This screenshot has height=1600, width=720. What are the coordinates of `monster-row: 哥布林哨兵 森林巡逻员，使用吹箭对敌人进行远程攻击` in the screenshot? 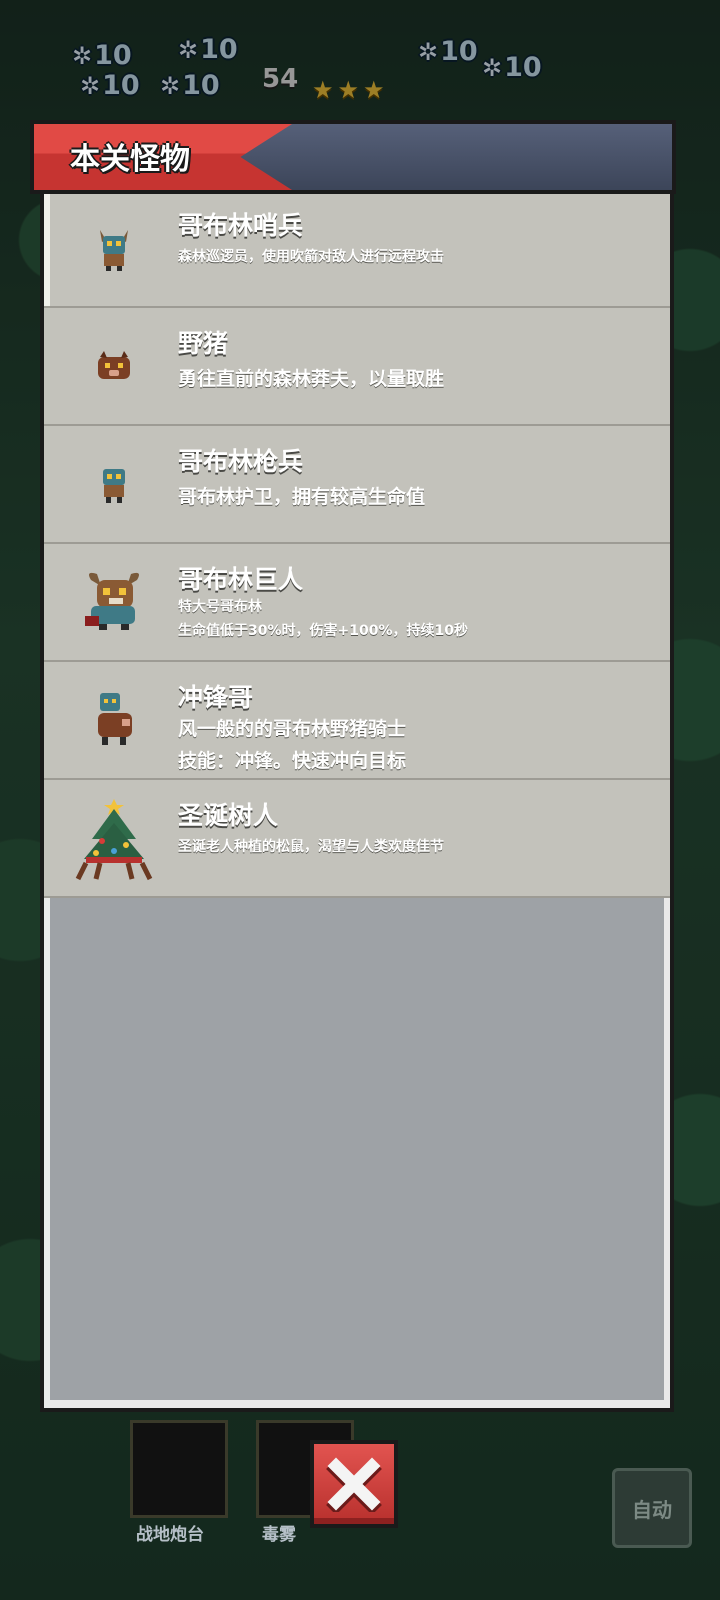 It's located at (357, 249).